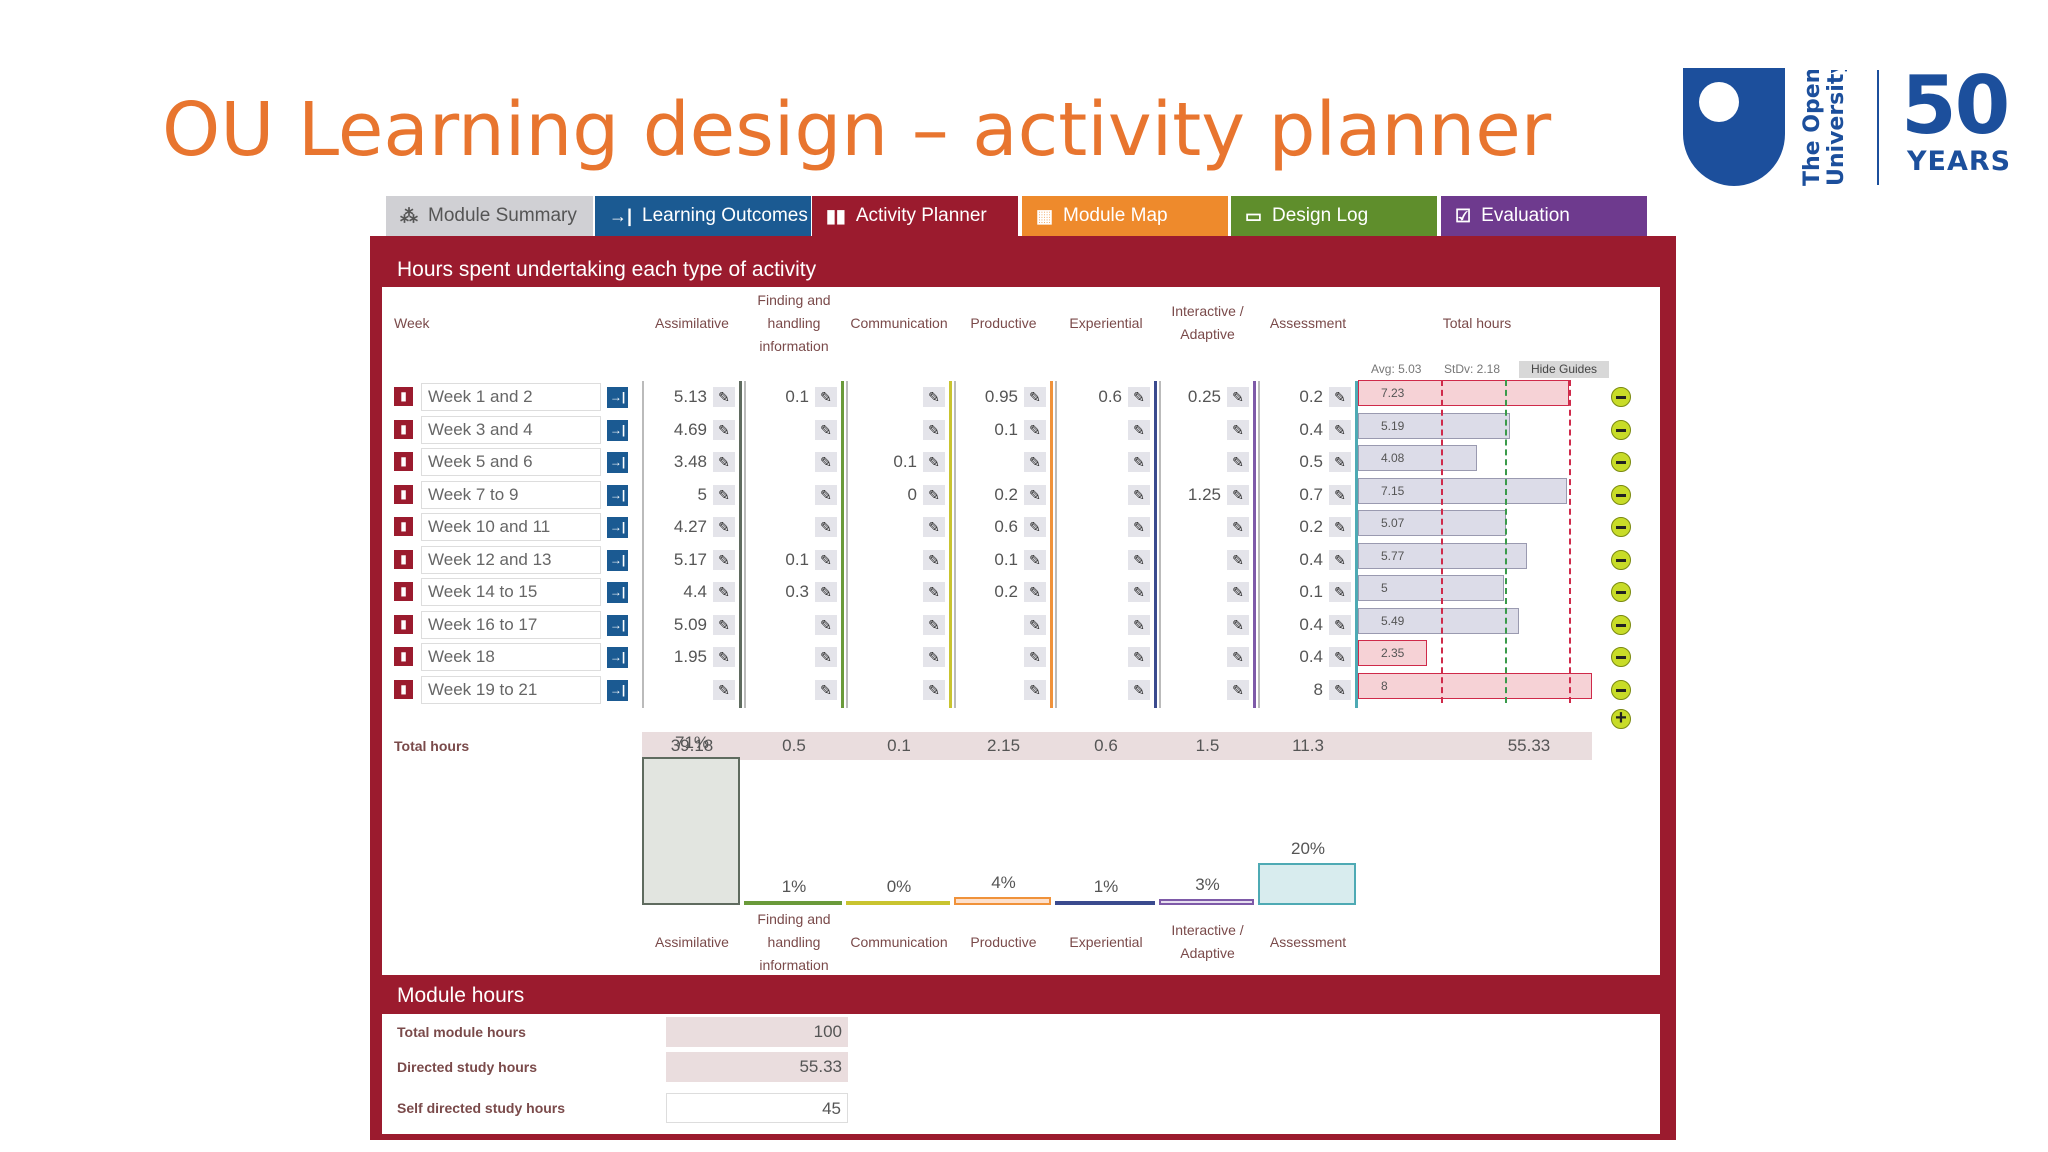 Image resolution: width=2048 pixels, height=1152 pixels. Describe the element at coordinates (1564, 369) in the screenshot. I see `hide-guides-button: Hide Guides` at that location.